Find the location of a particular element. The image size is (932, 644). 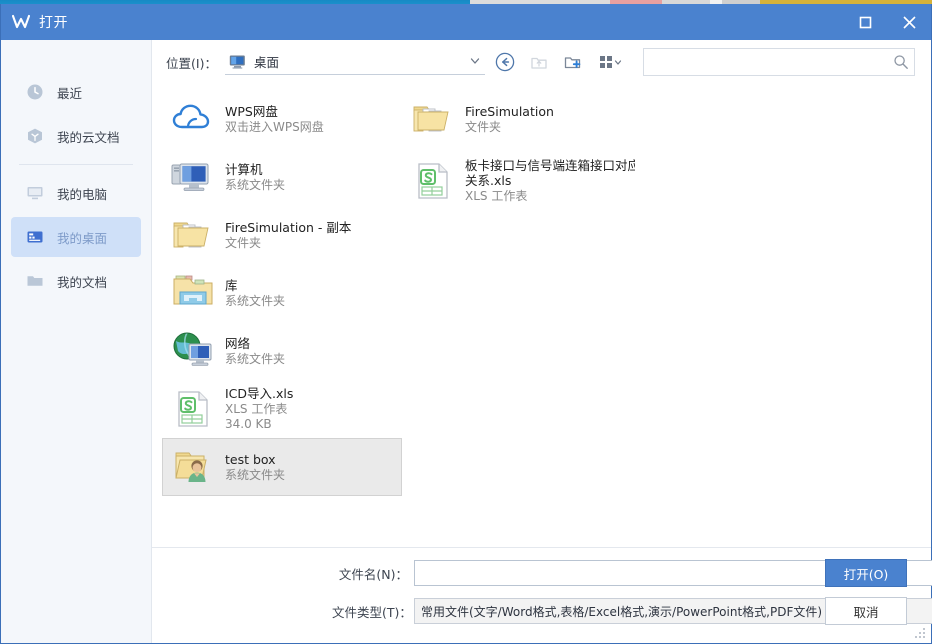

cloud-drive-icon is located at coordinates (193, 119).